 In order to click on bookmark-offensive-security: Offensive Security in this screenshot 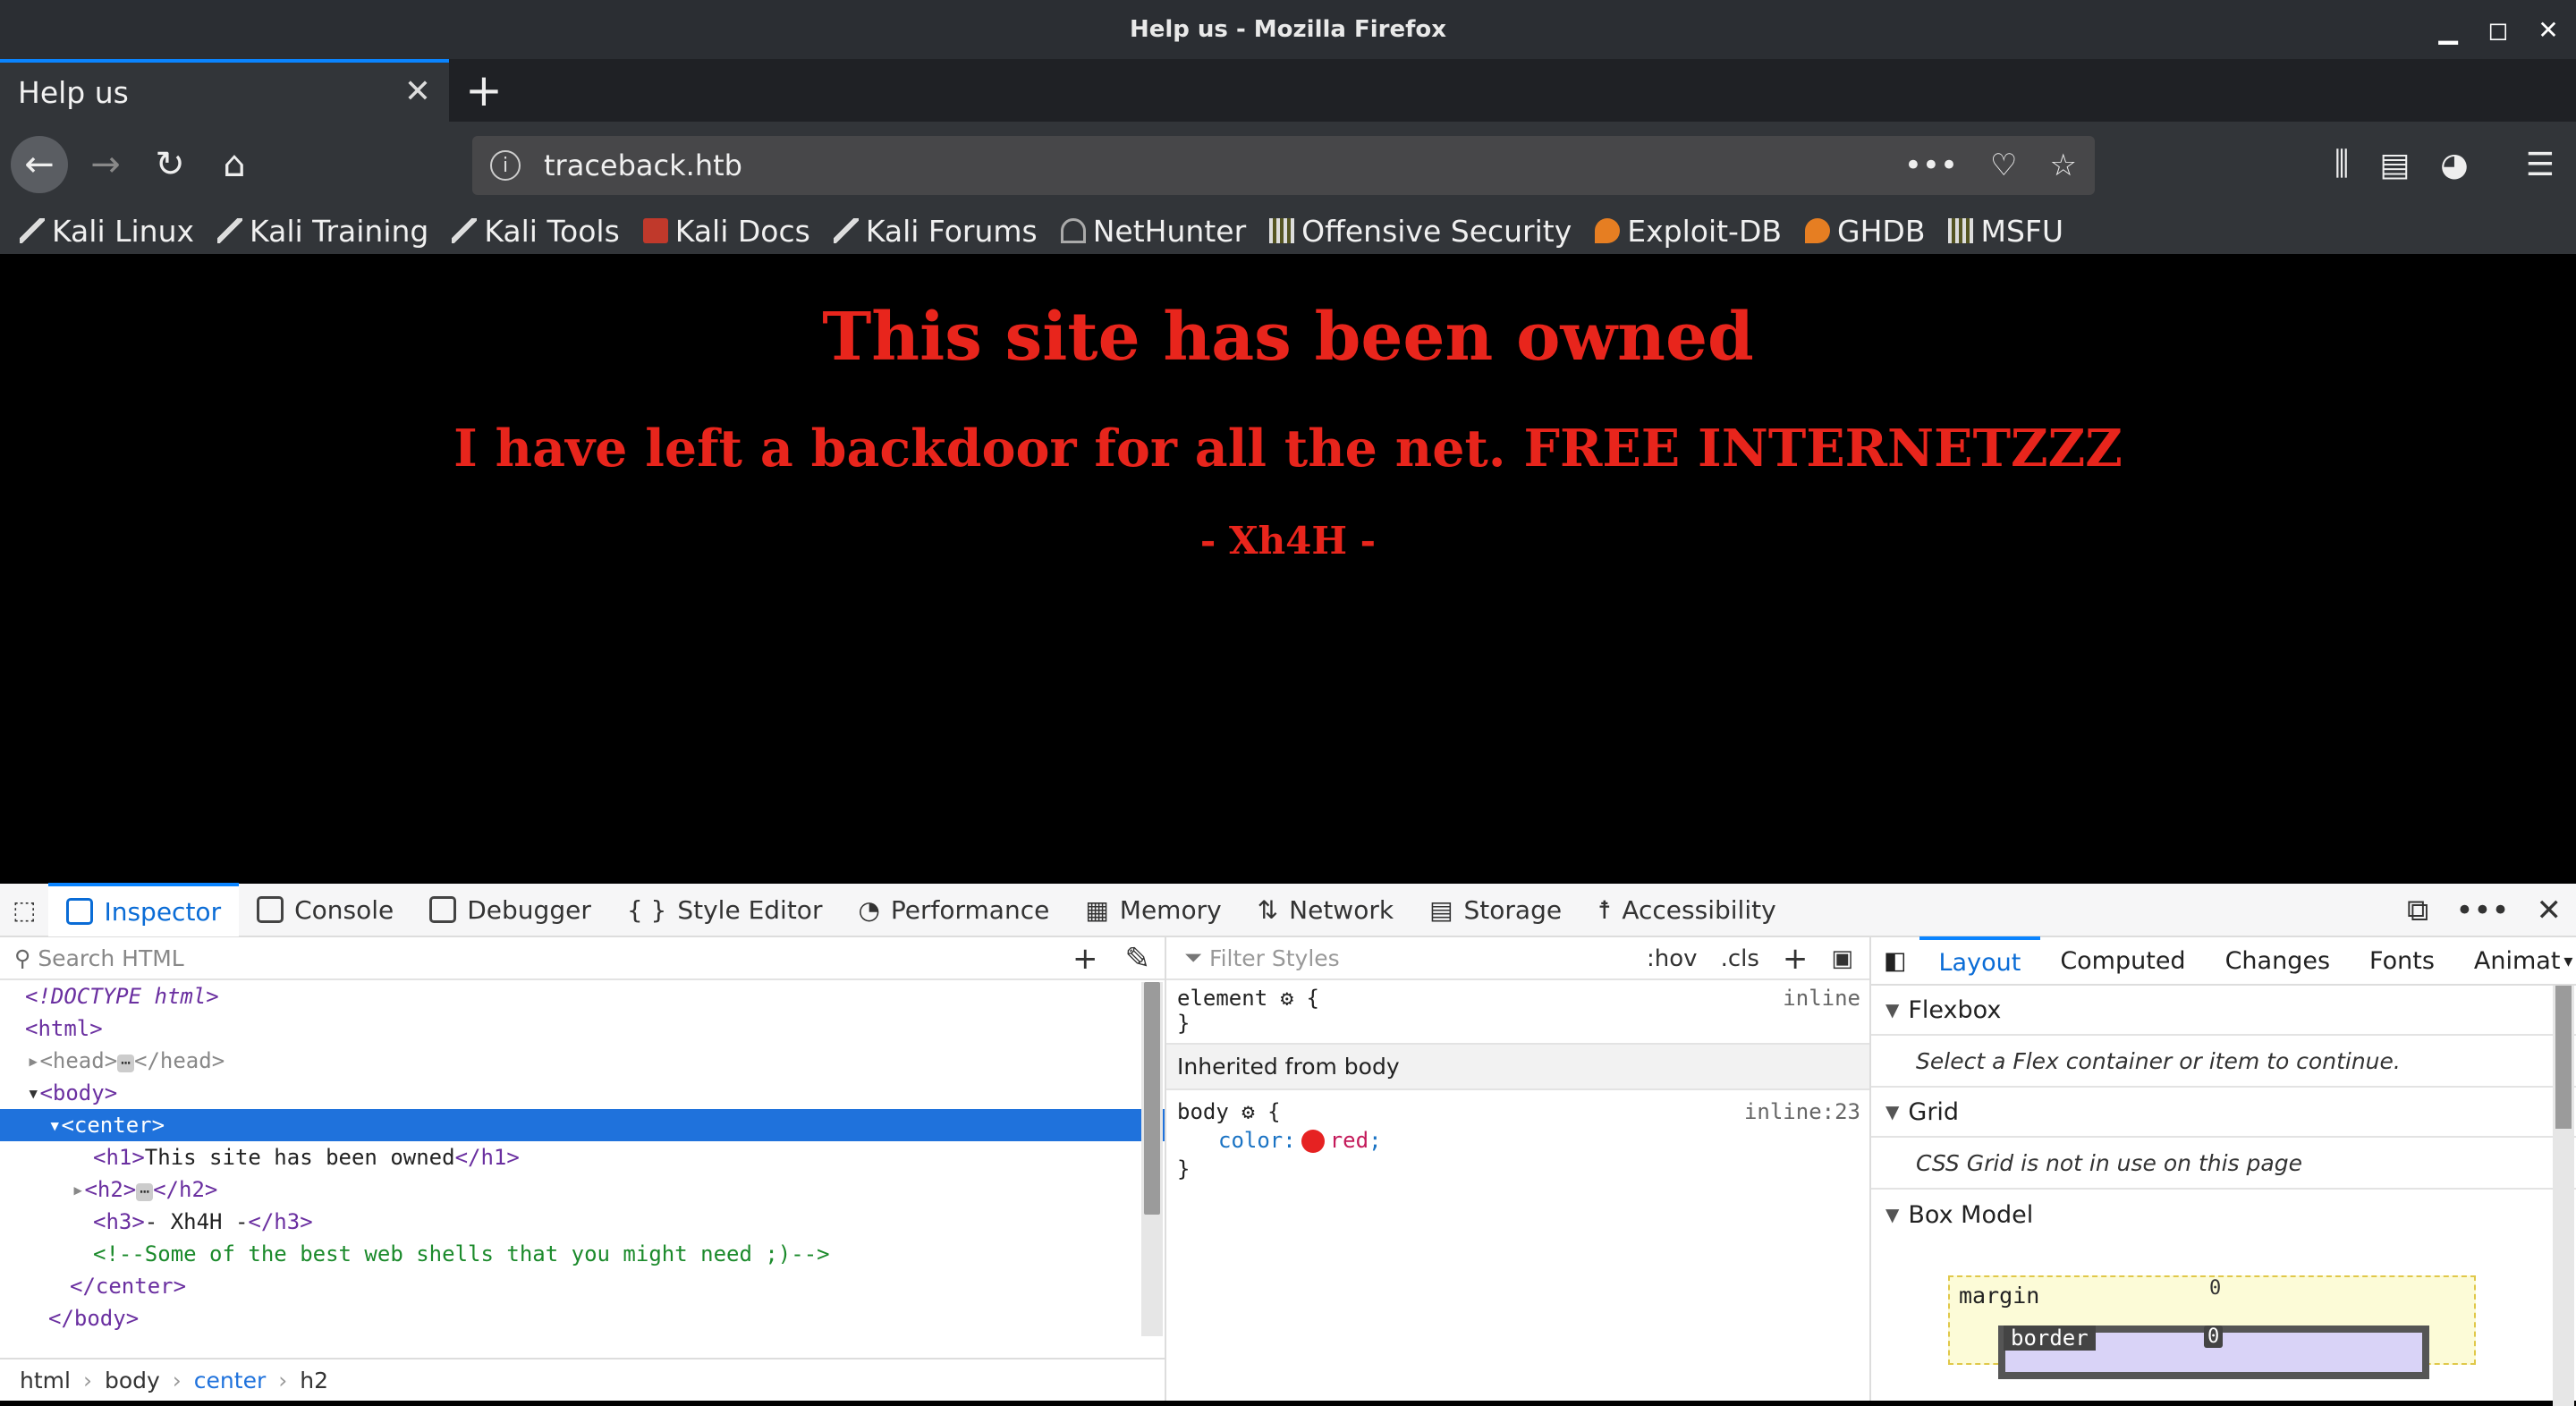, I will do `click(1424, 231)`.